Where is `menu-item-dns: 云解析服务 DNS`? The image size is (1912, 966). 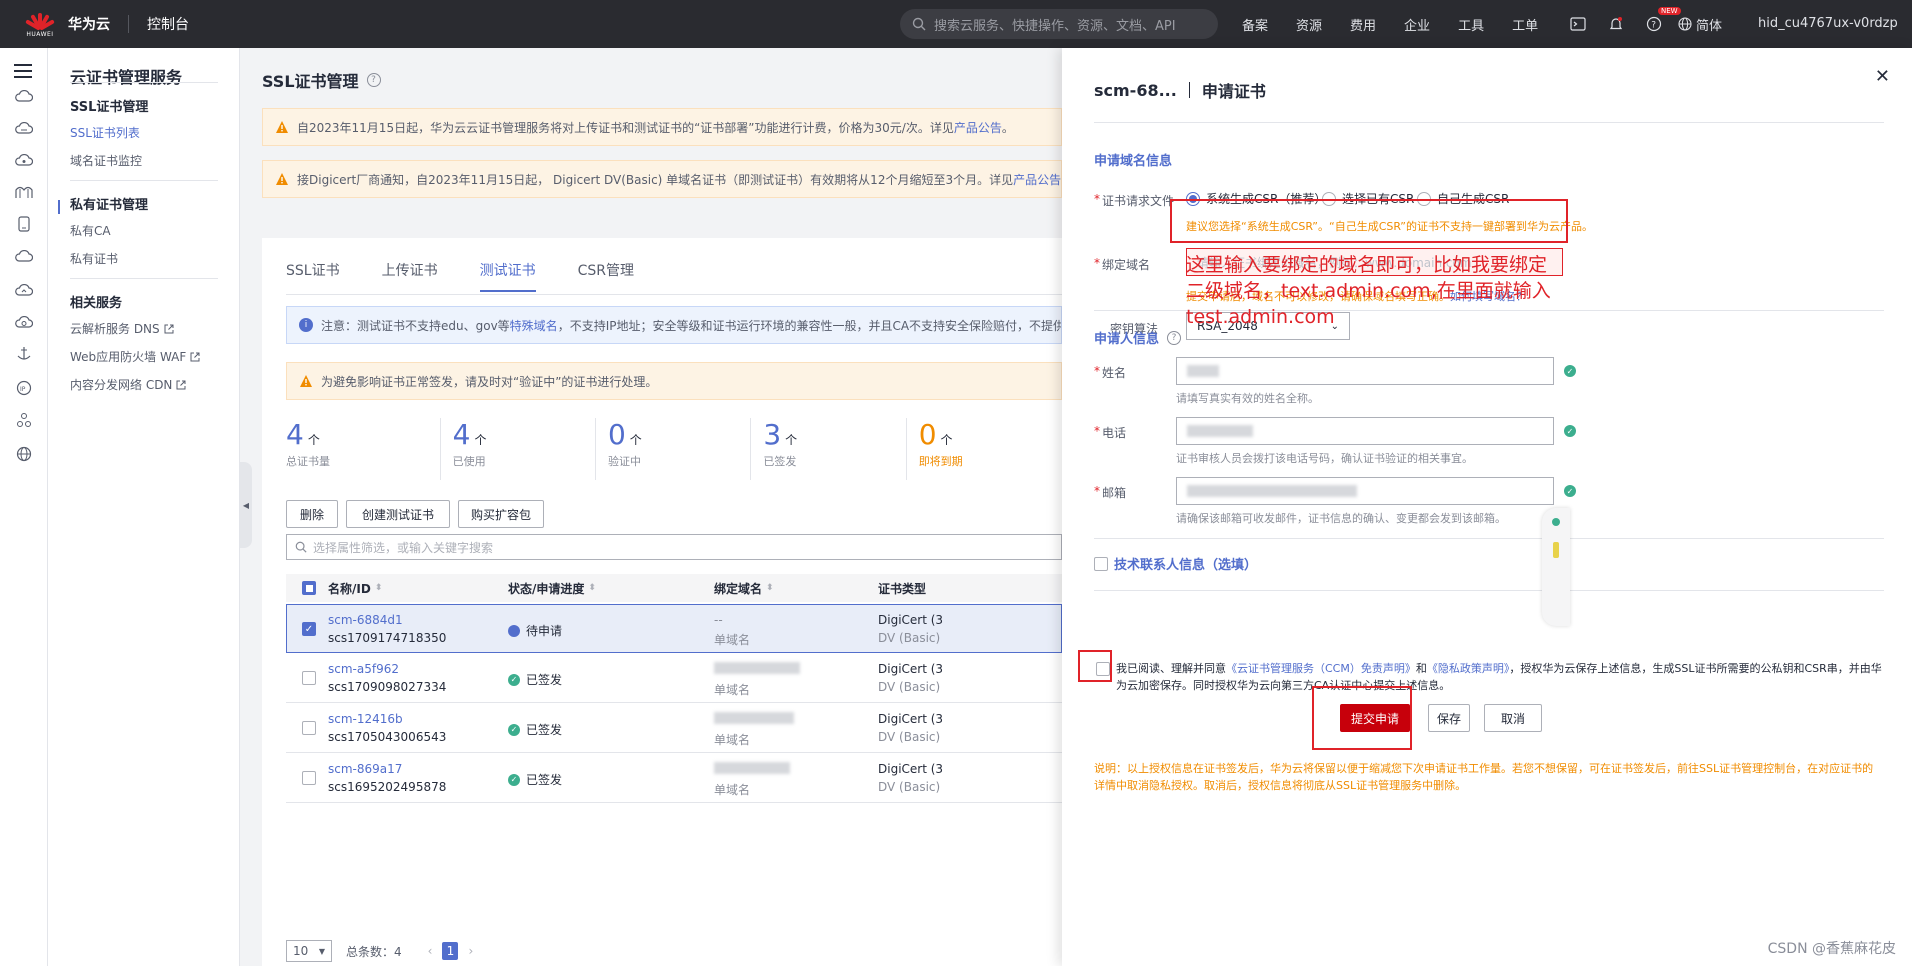
menu-item-dns: 云解析服务 DNS is located at coordinates (122, 328).